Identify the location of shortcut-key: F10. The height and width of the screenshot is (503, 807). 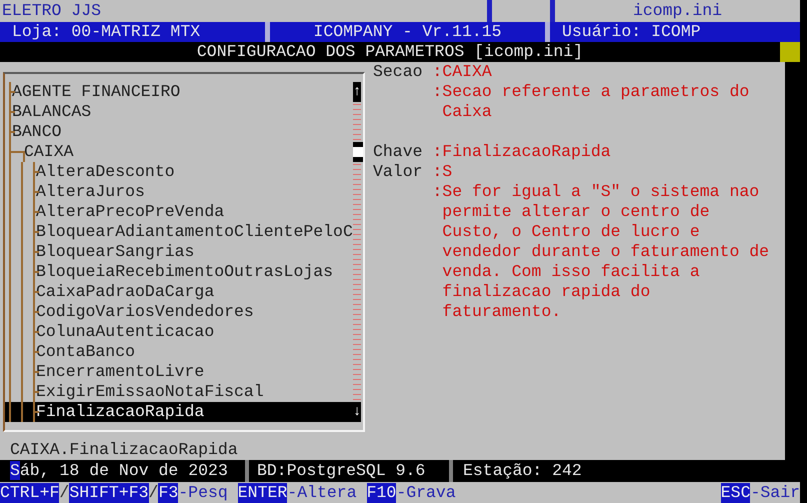
(381, 492).